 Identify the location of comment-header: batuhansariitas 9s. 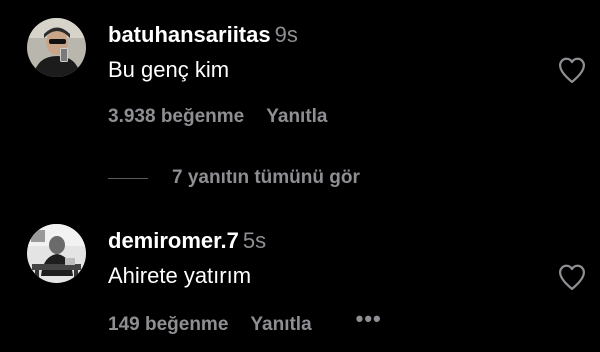
(203, 35).